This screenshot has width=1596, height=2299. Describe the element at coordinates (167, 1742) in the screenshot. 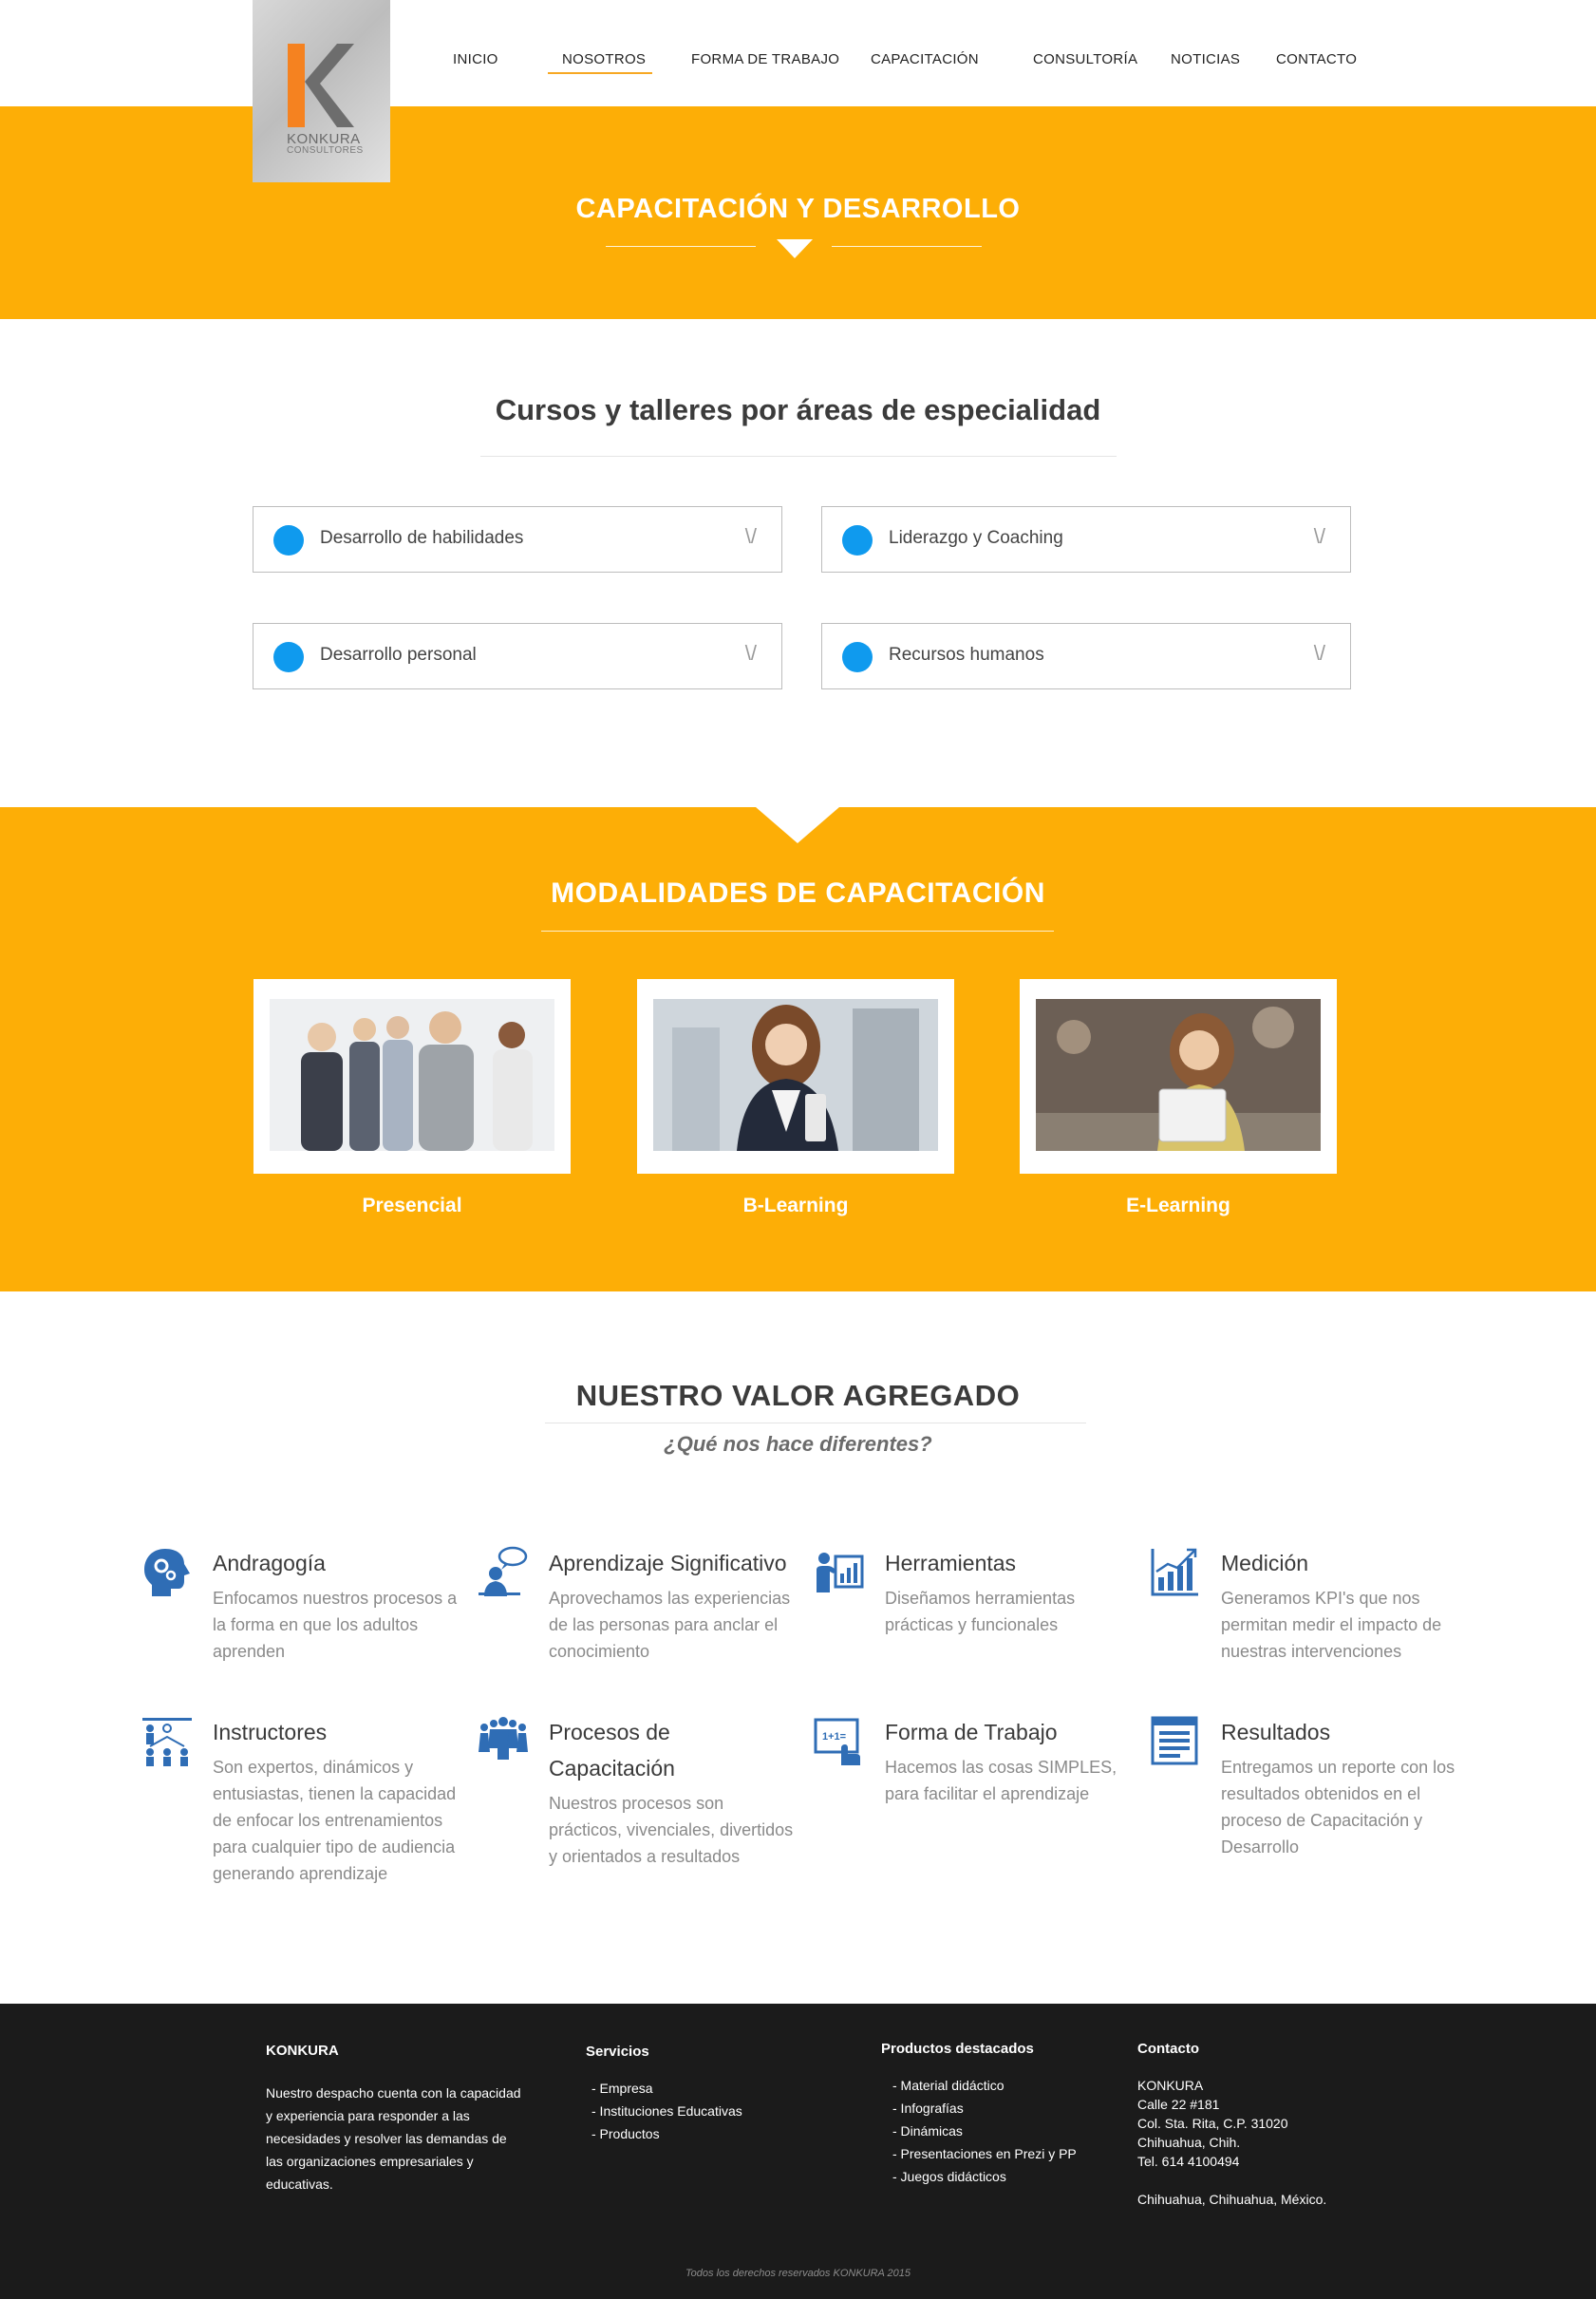

I see `org-people-icon` at that location.